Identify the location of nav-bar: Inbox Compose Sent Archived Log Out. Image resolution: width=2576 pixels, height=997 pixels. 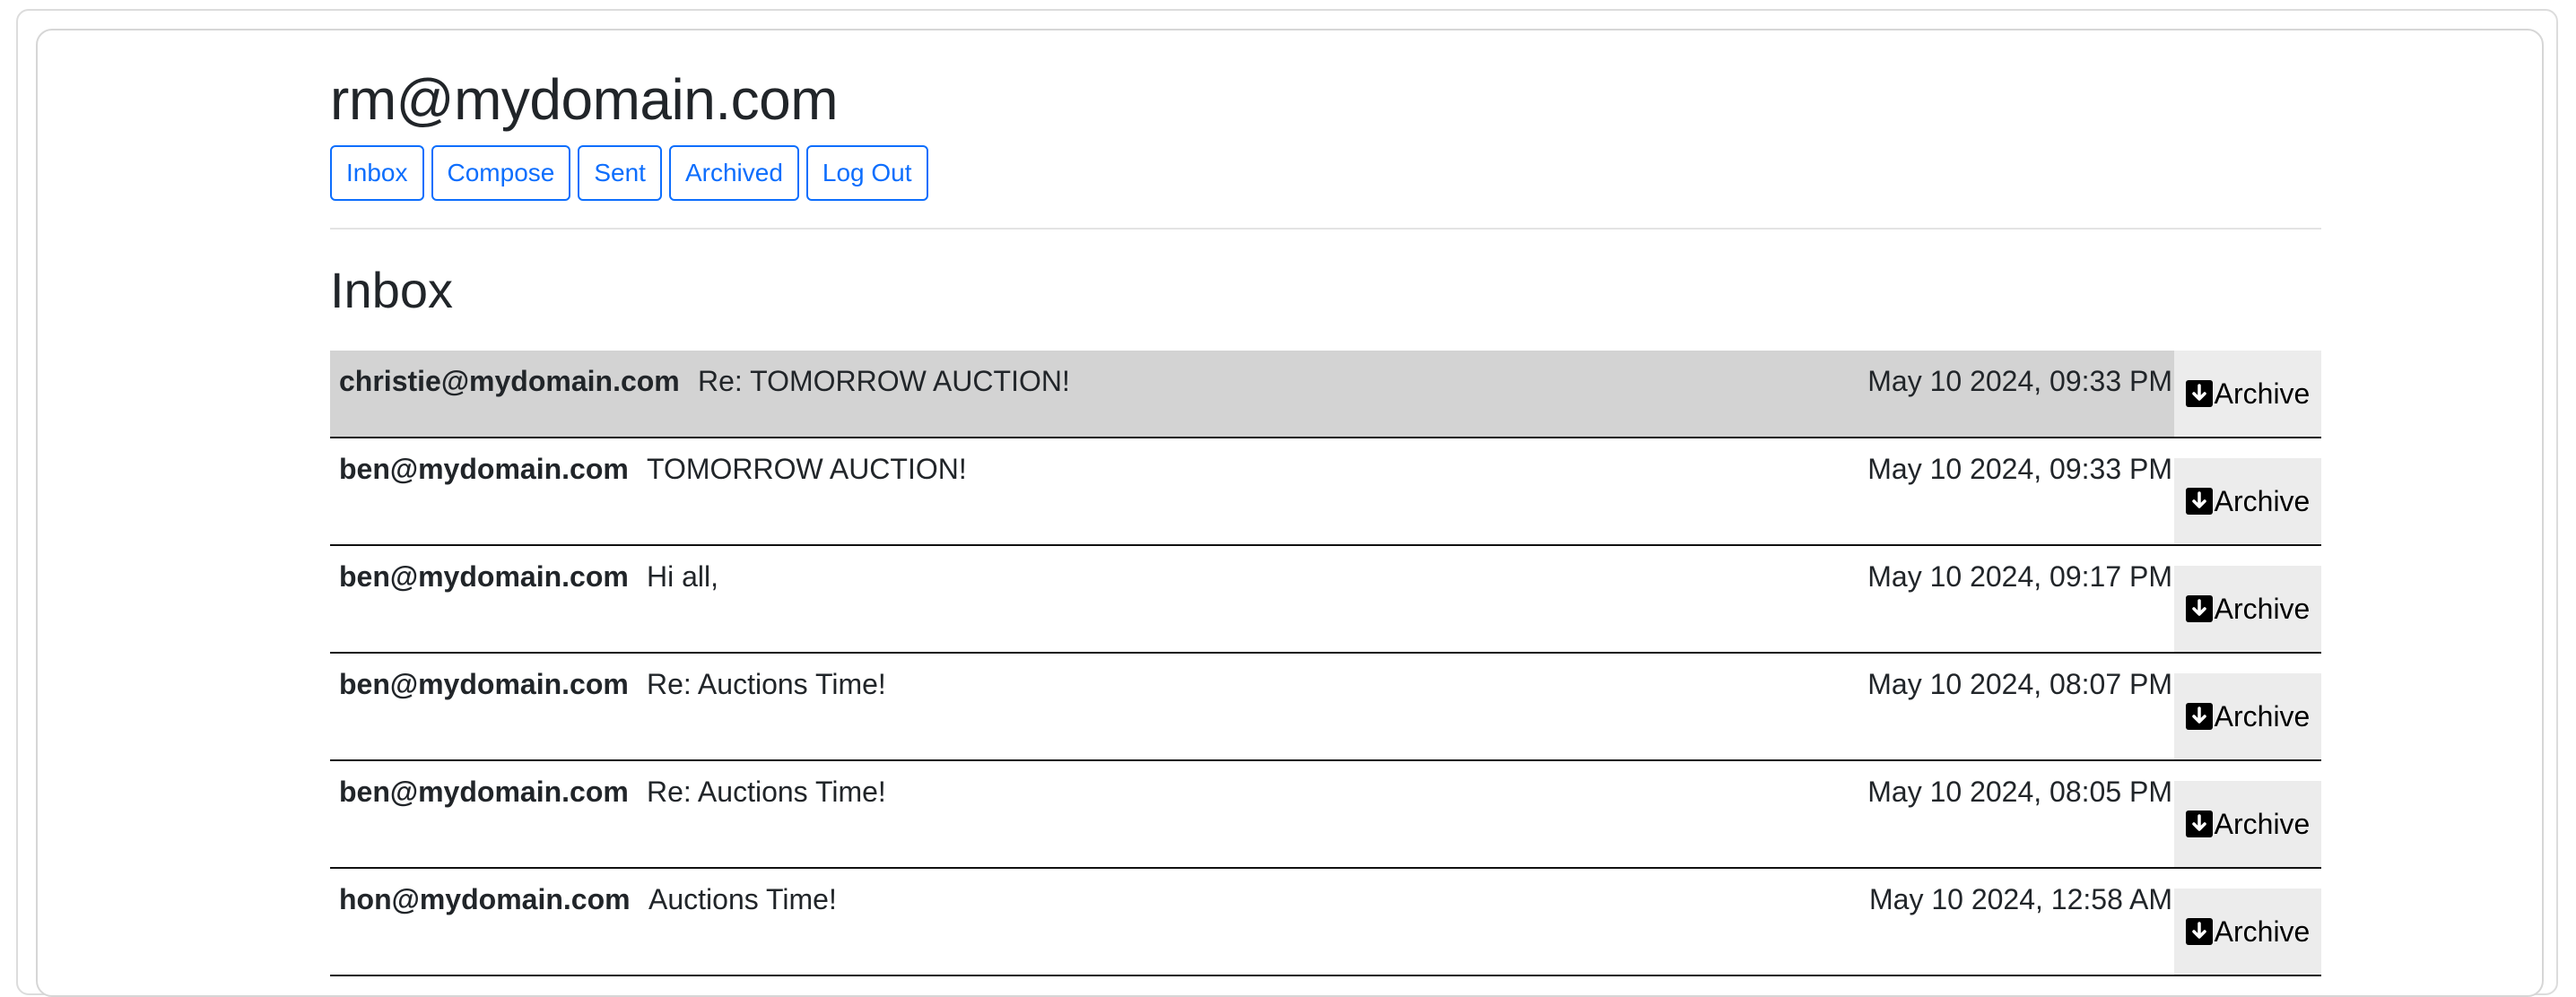
(629, 173).